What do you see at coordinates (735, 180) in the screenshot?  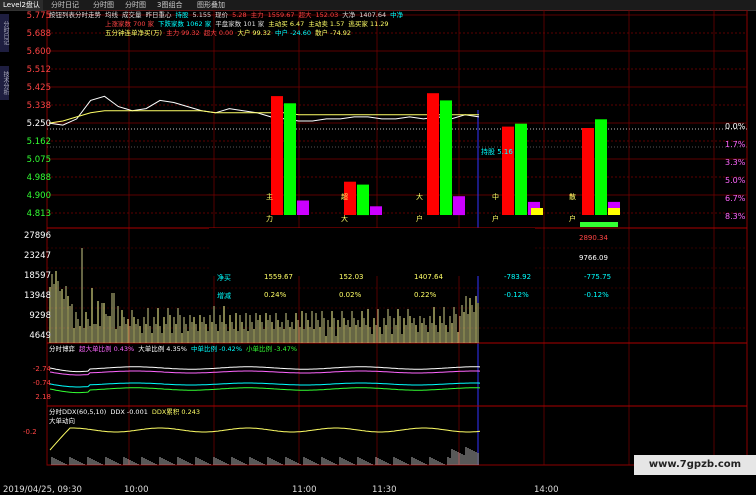 I see `pct-tick: 5.0%` at bounding box center [735, 180].